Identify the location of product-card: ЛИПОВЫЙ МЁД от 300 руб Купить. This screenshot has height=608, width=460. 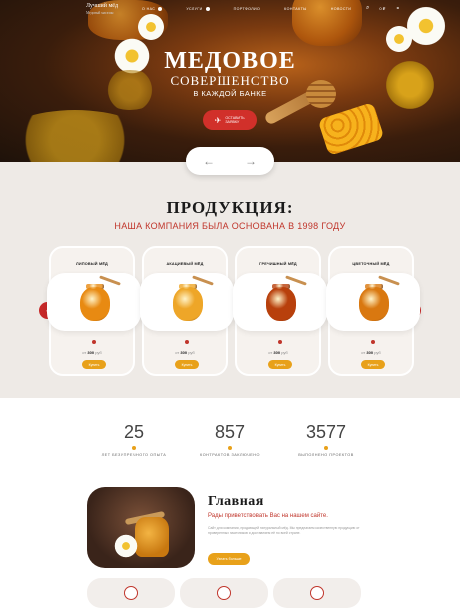
(94, 311).